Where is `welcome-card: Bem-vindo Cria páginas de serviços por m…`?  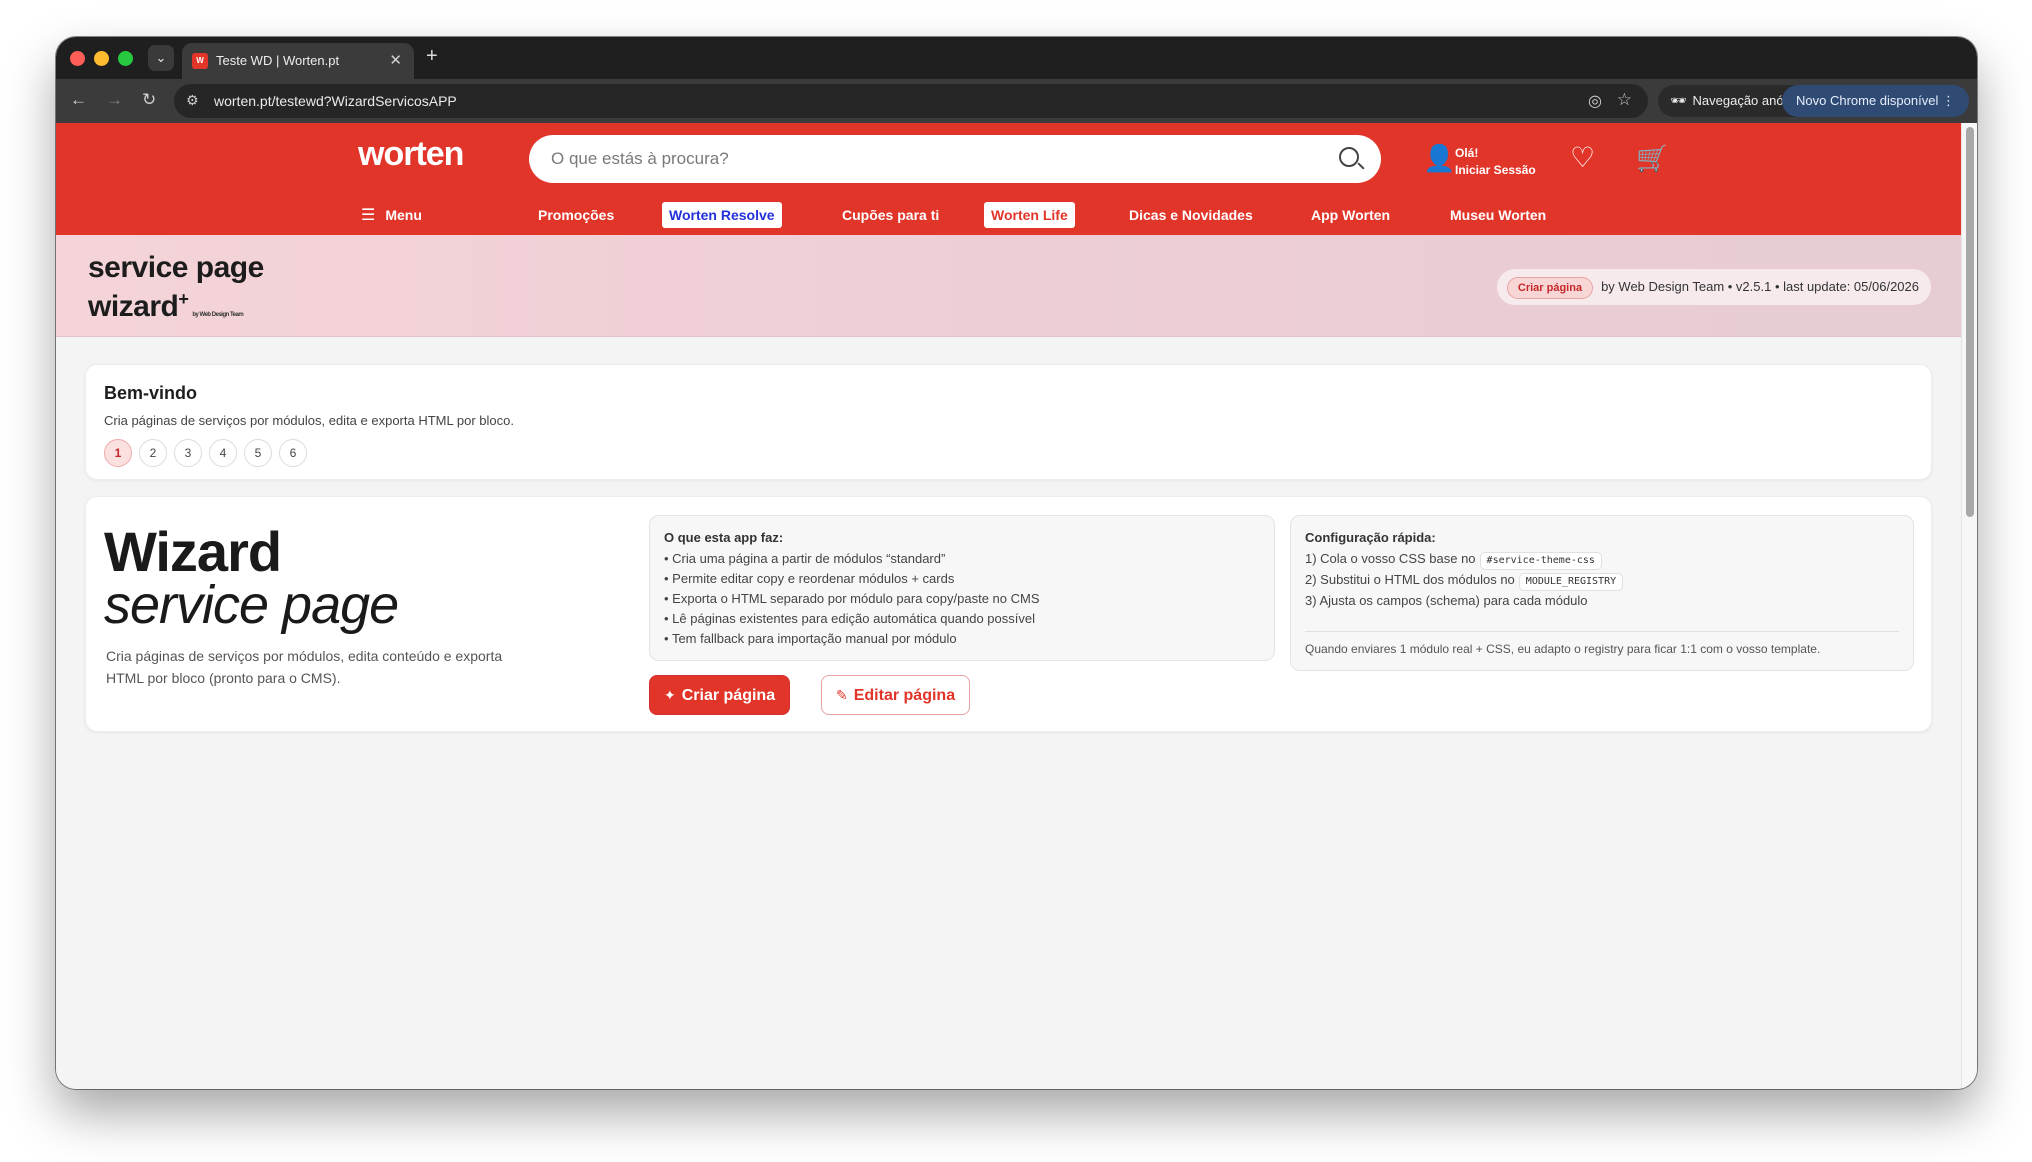 welcome-card: Bem-vindo Cria páginas de serviços por m… is located at coordinates (1008, 422).